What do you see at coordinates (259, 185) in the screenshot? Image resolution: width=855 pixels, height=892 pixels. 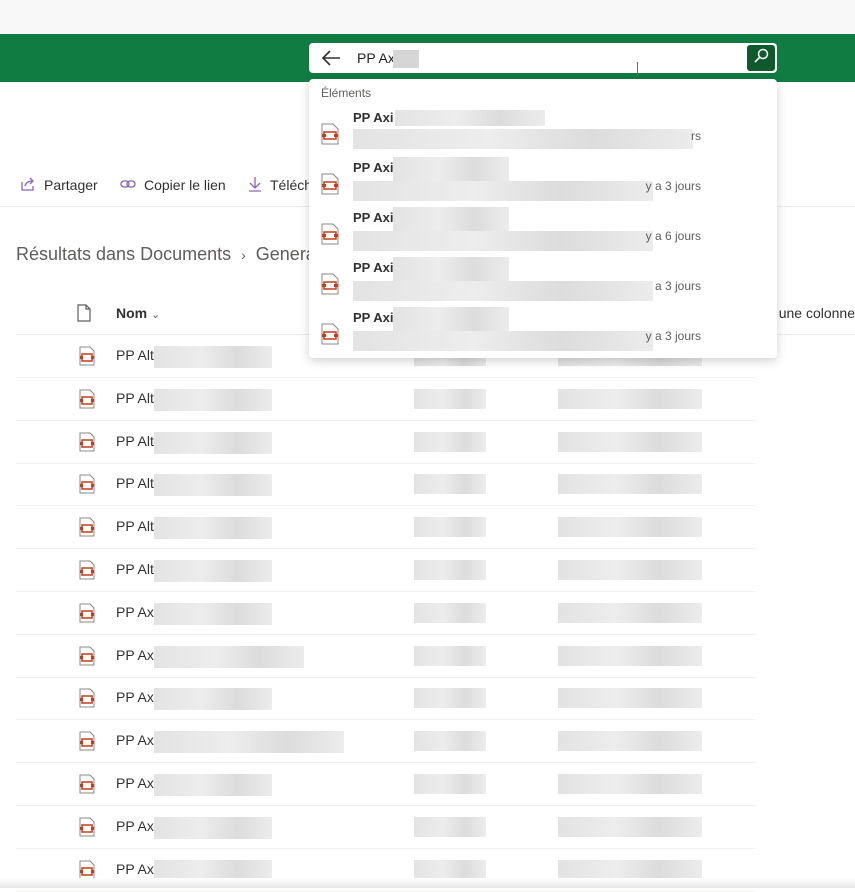 I see `download-icon` at bounding box center [259, 185].